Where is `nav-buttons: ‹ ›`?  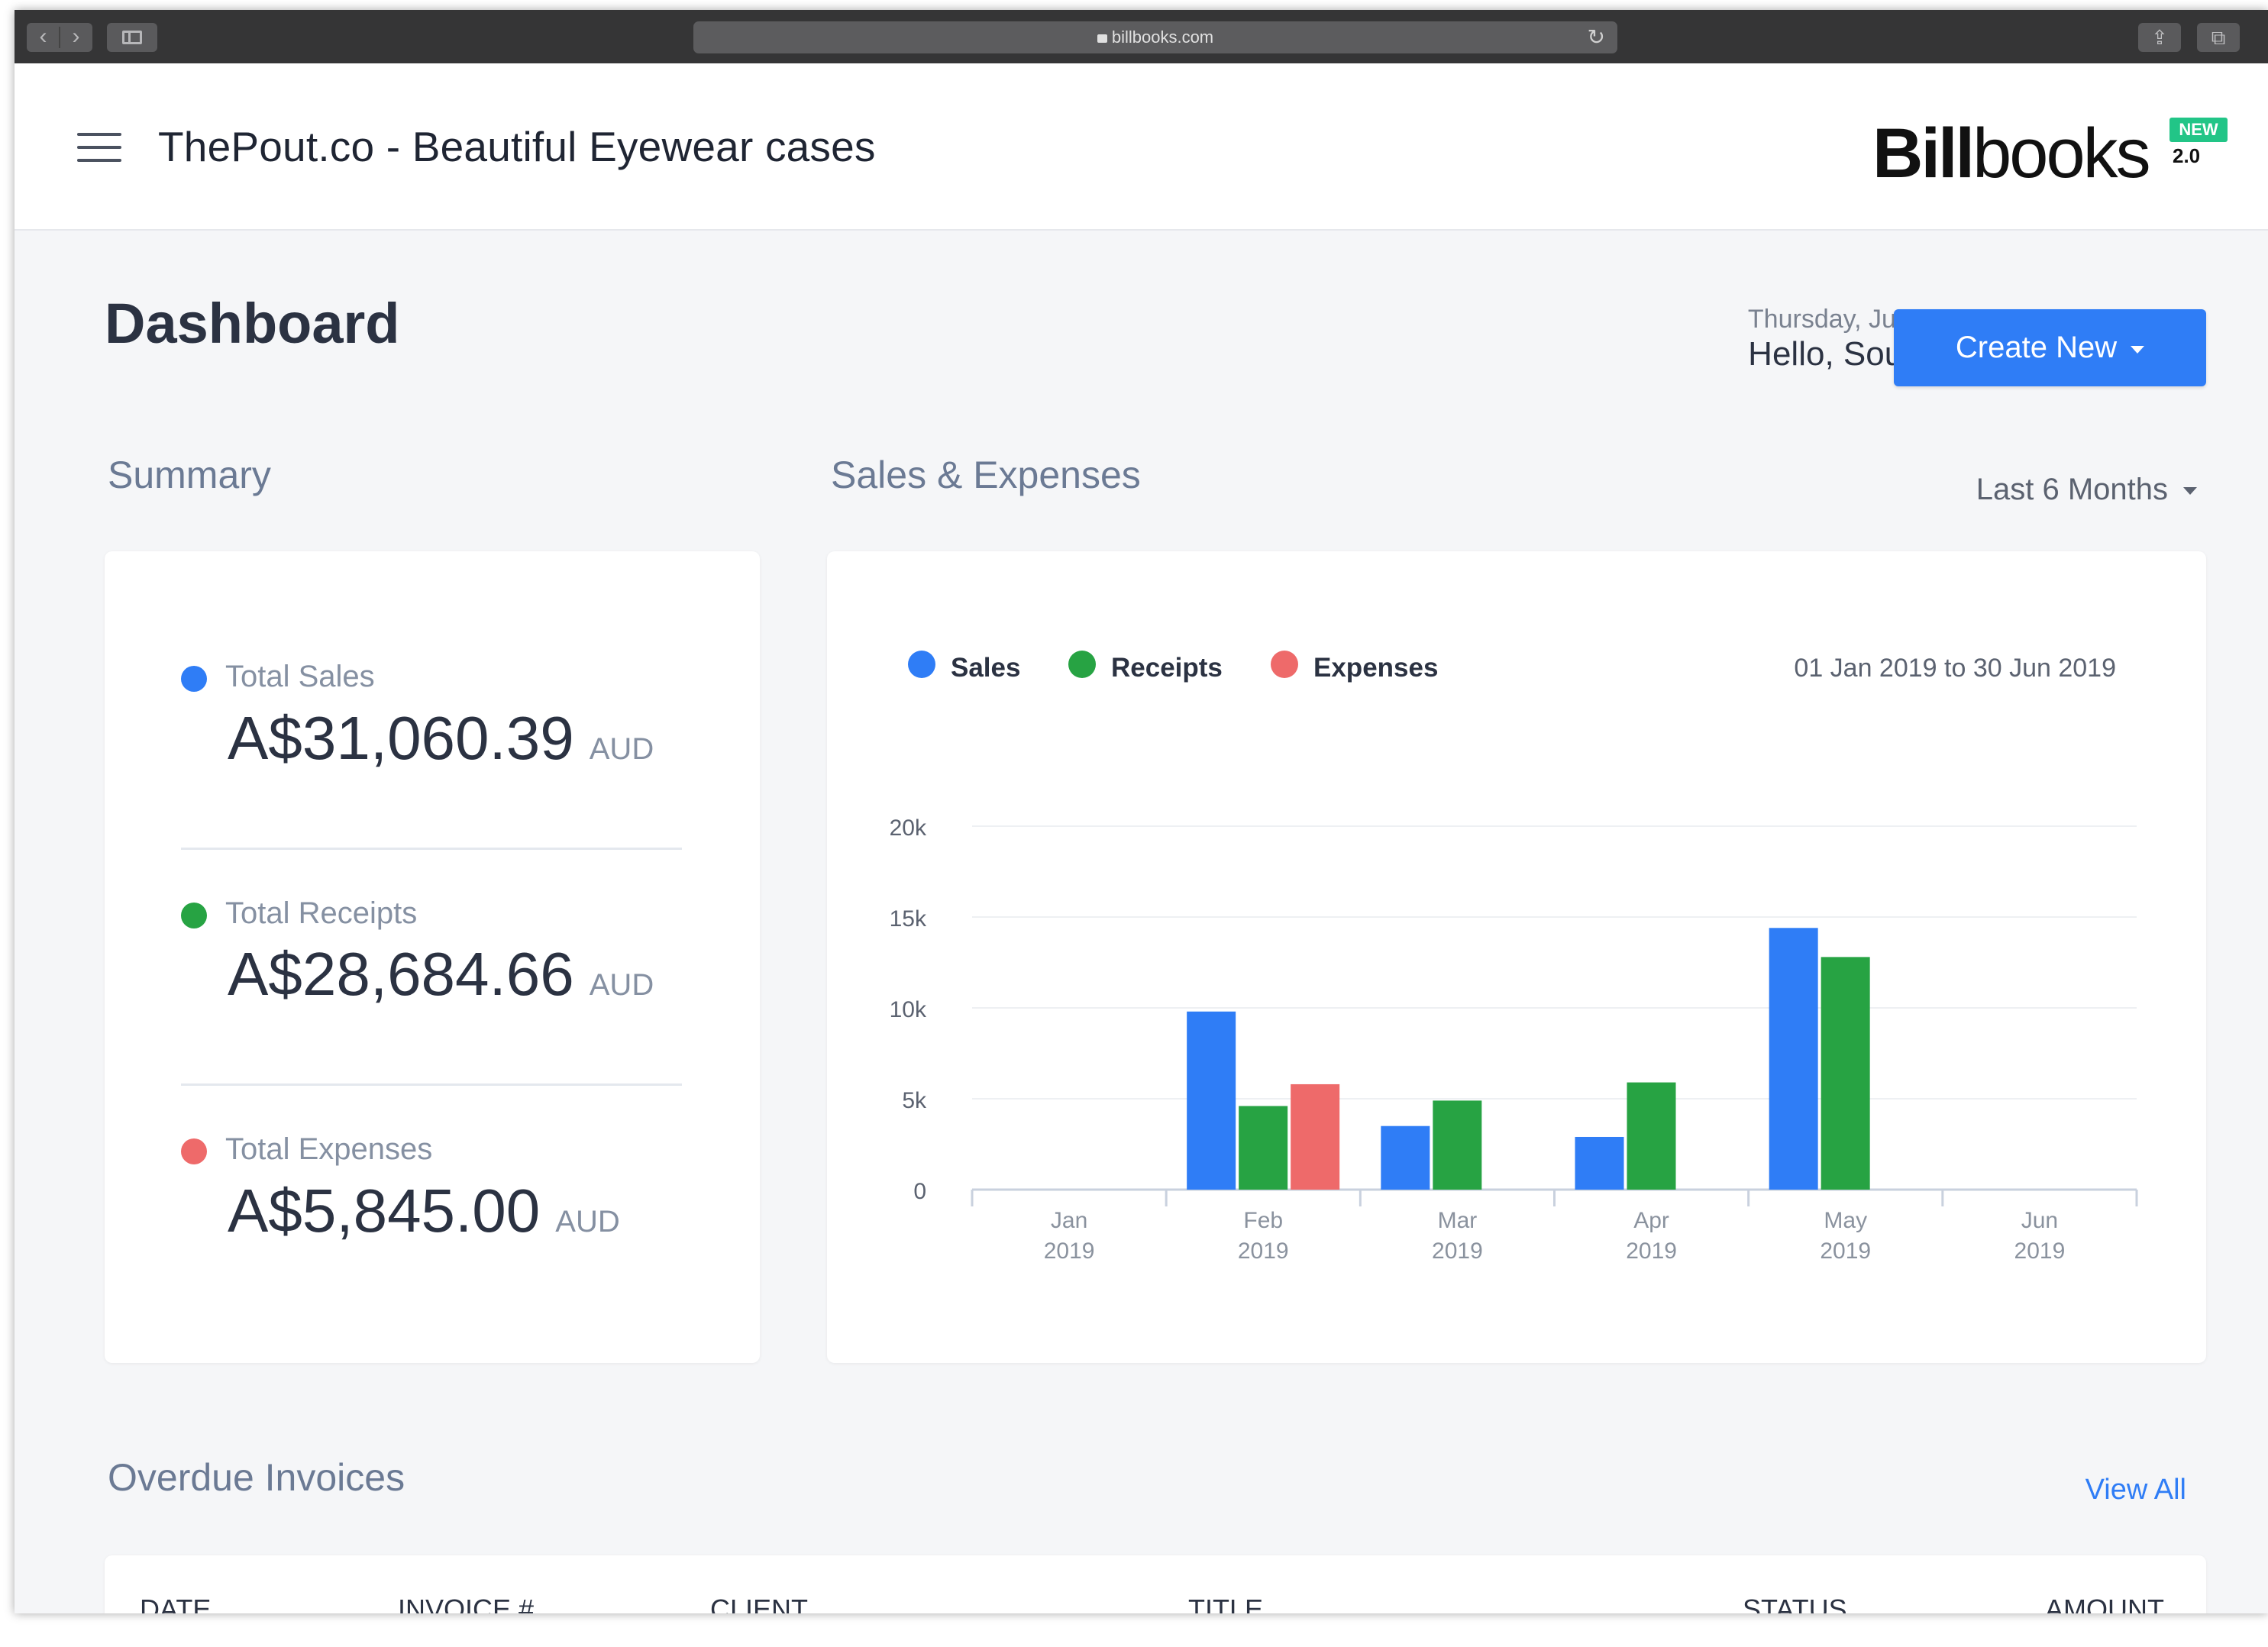 nav-buttons: ‹ › is located at coordinates (60, 37).